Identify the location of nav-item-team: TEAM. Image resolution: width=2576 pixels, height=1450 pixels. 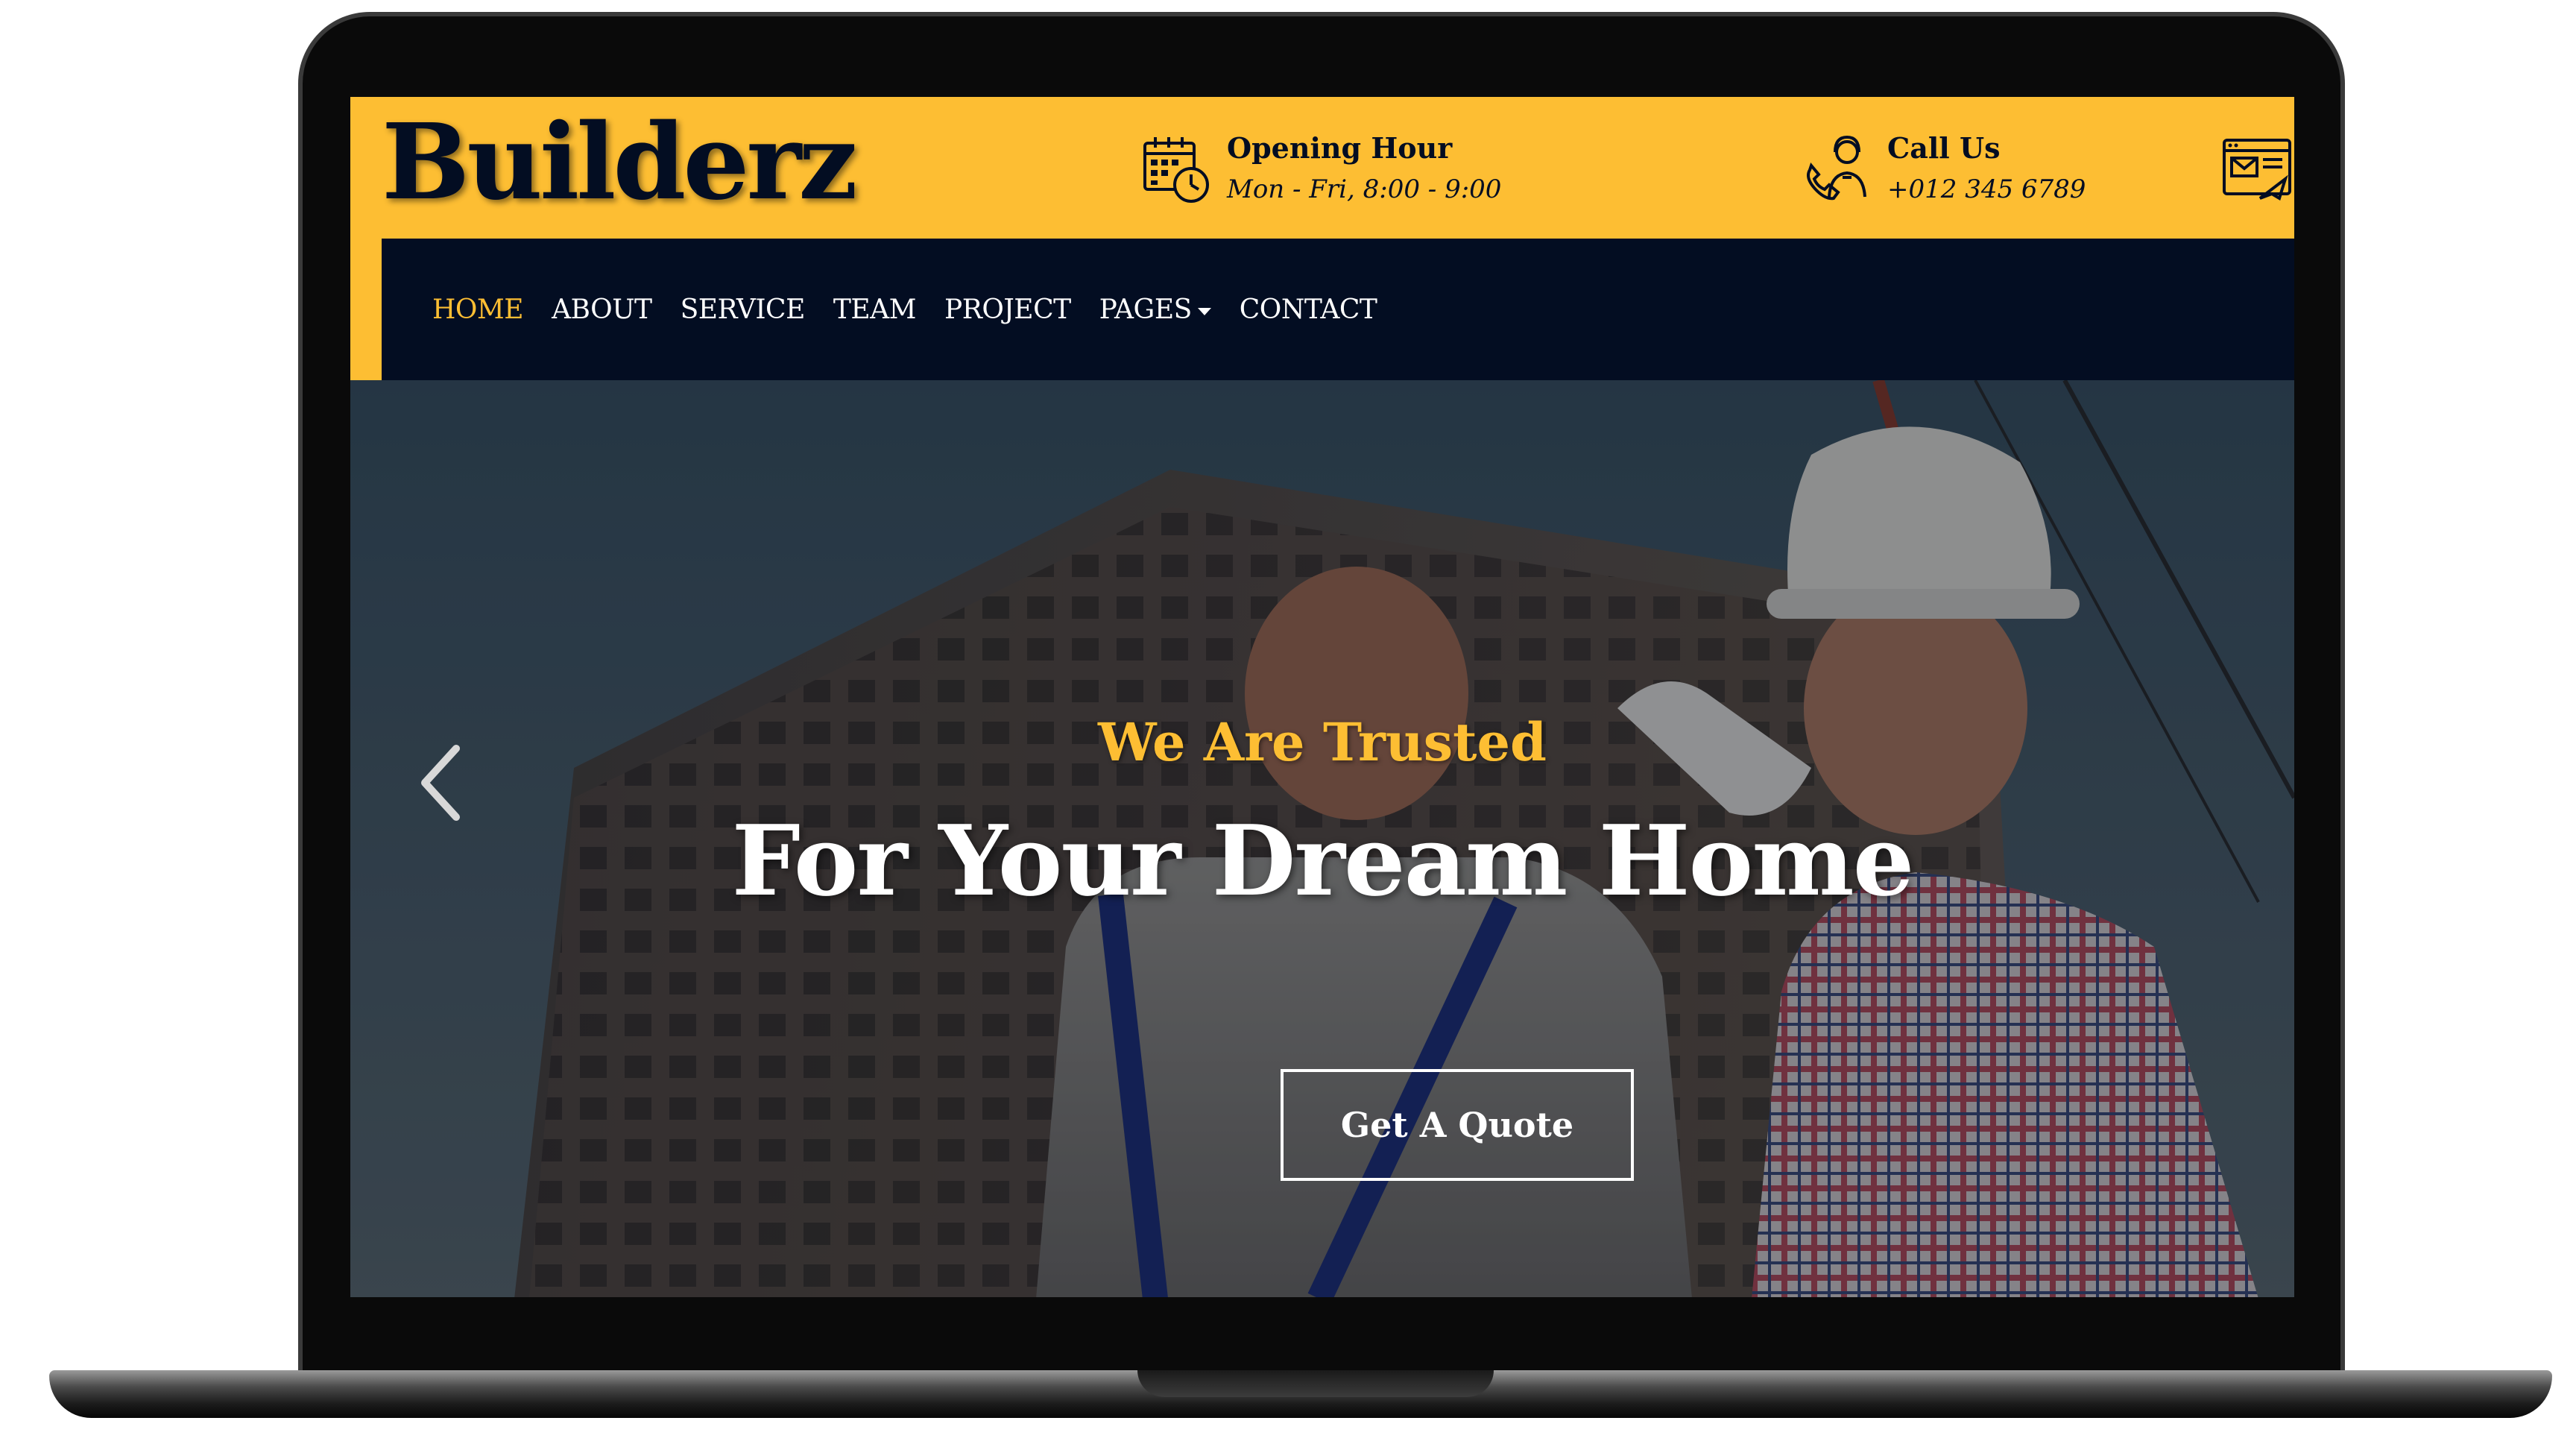
(875, 309).